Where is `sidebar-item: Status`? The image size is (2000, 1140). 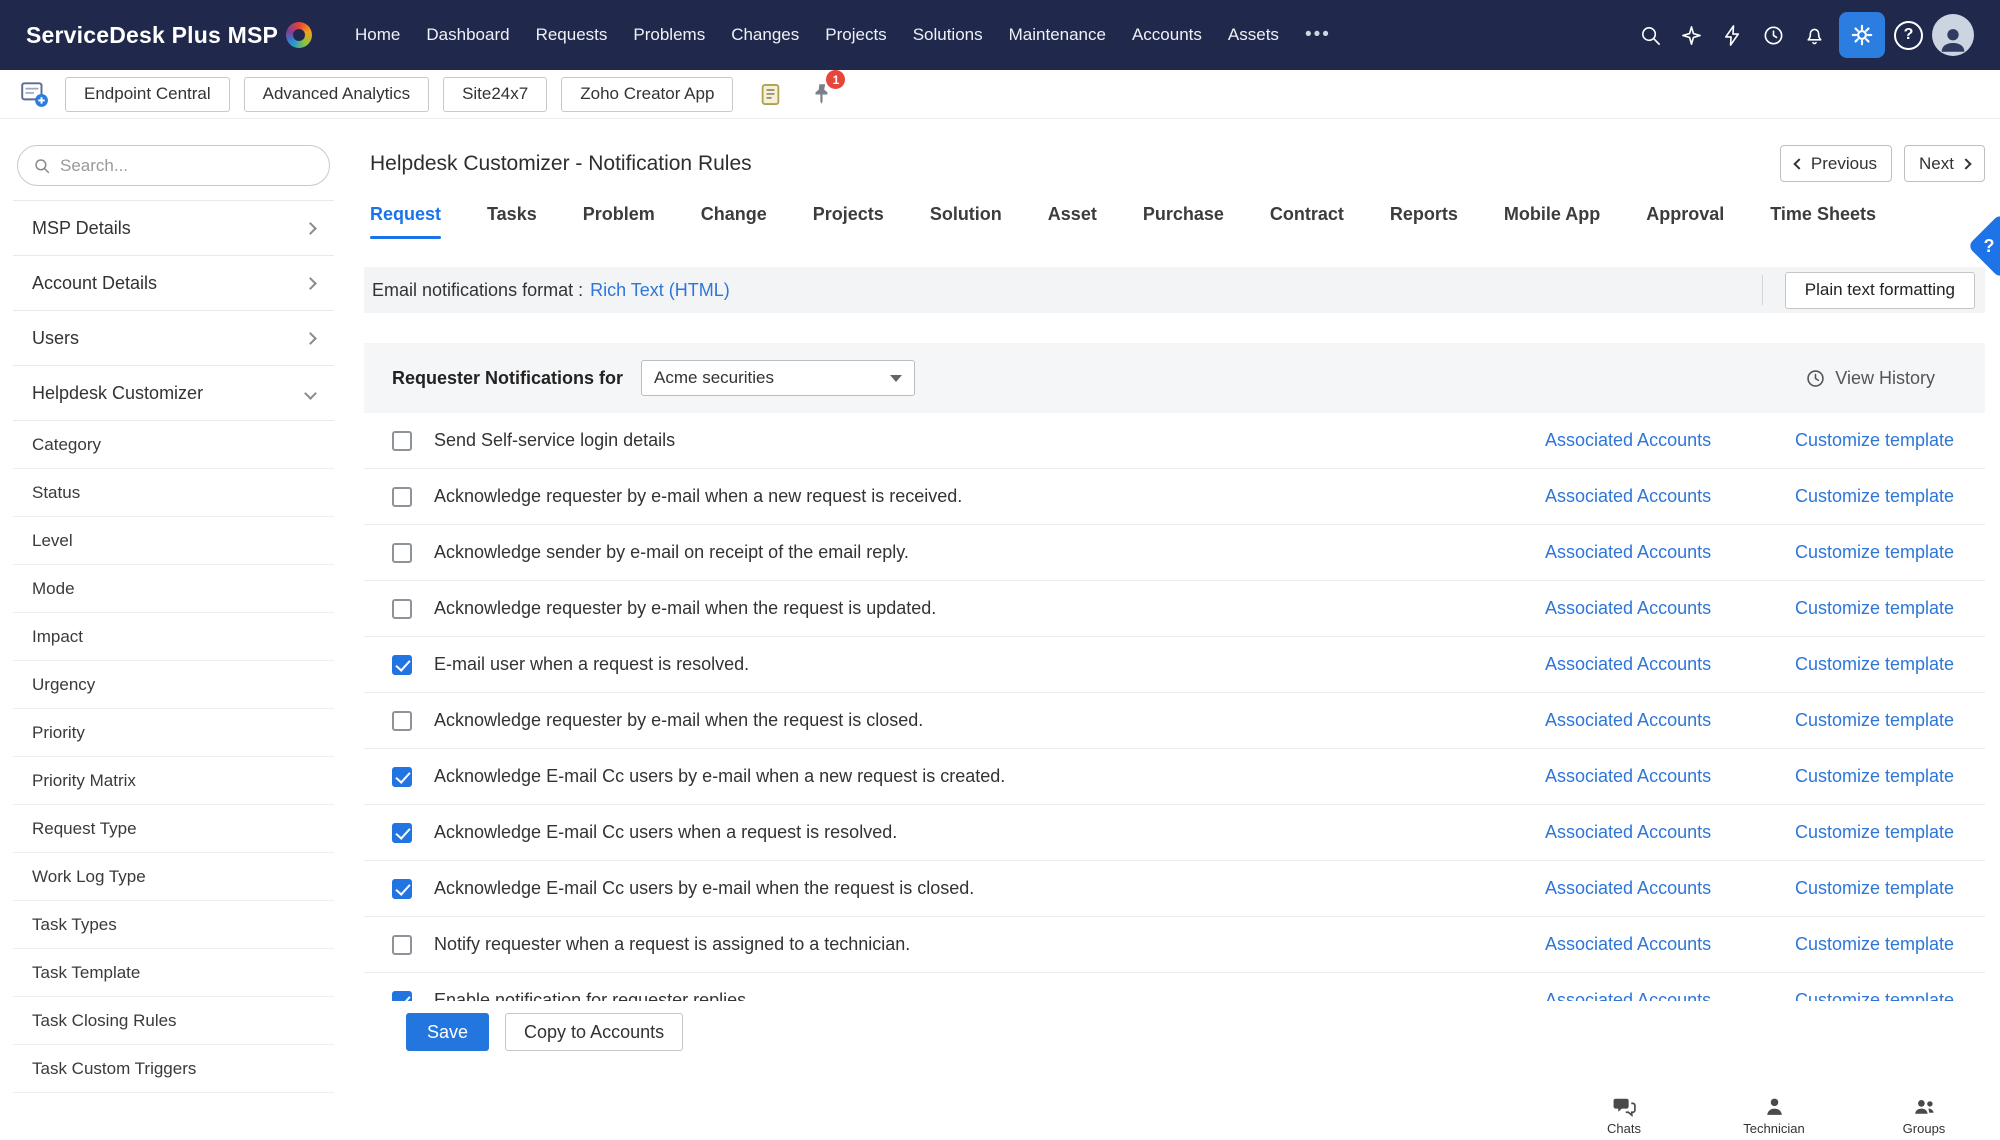
sidebar-item: Status is located at coordinates (173, 493).